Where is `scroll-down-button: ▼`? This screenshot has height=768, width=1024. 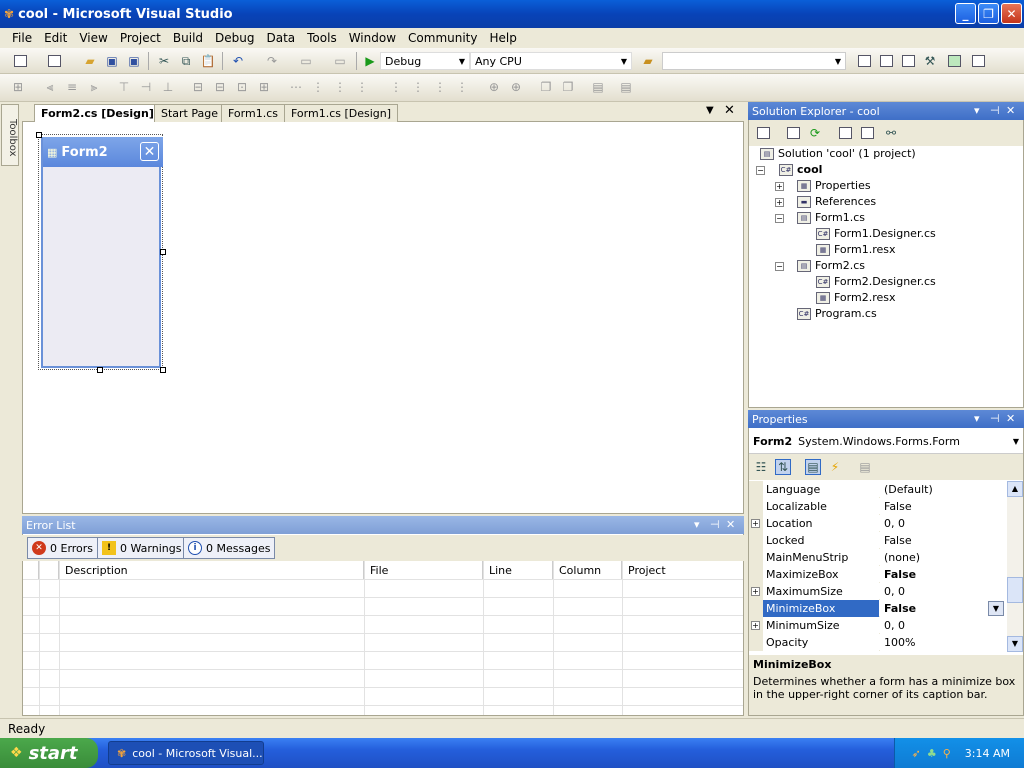
scroll-down-button: ▼ is located at coordinates (1015, 644).